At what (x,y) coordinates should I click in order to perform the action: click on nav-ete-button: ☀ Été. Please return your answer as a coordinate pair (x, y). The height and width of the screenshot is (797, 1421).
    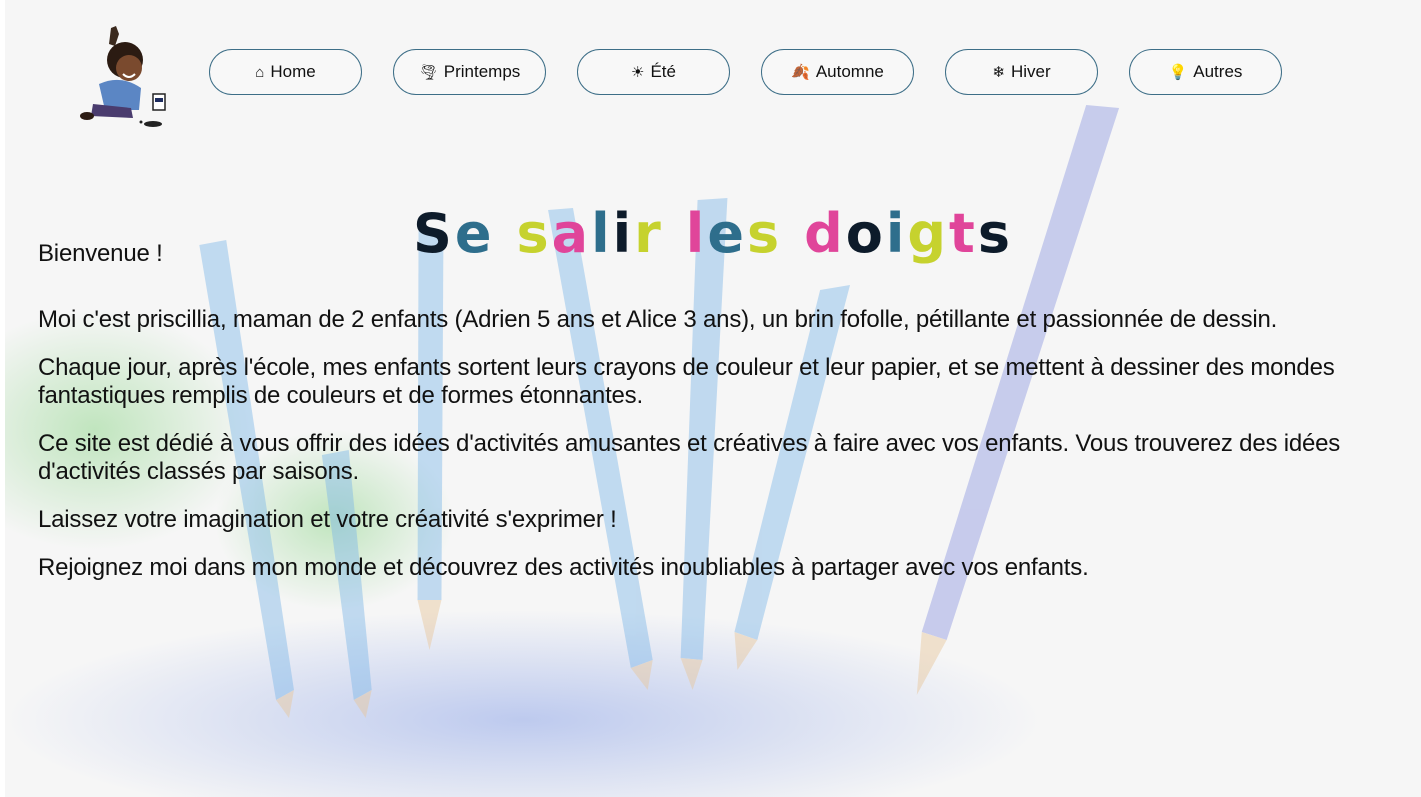
    Looking at the image, I should click on (653, 72).